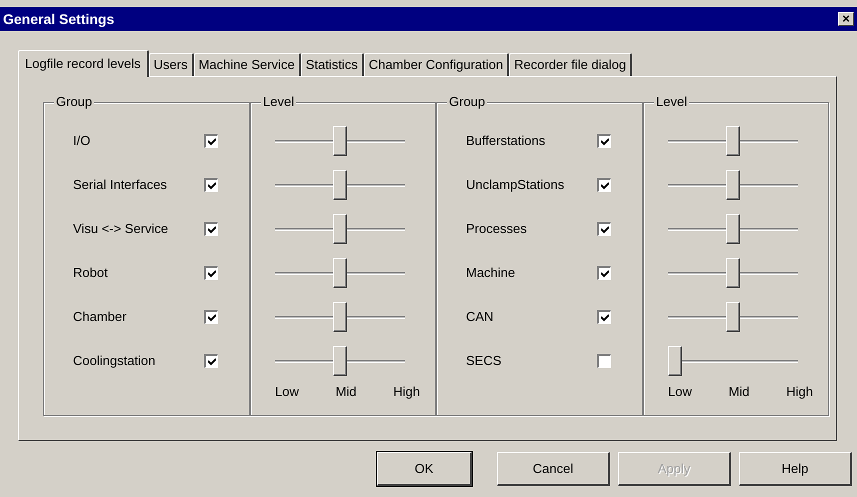  I want to click on group-label: Processes, so click(497, 229).